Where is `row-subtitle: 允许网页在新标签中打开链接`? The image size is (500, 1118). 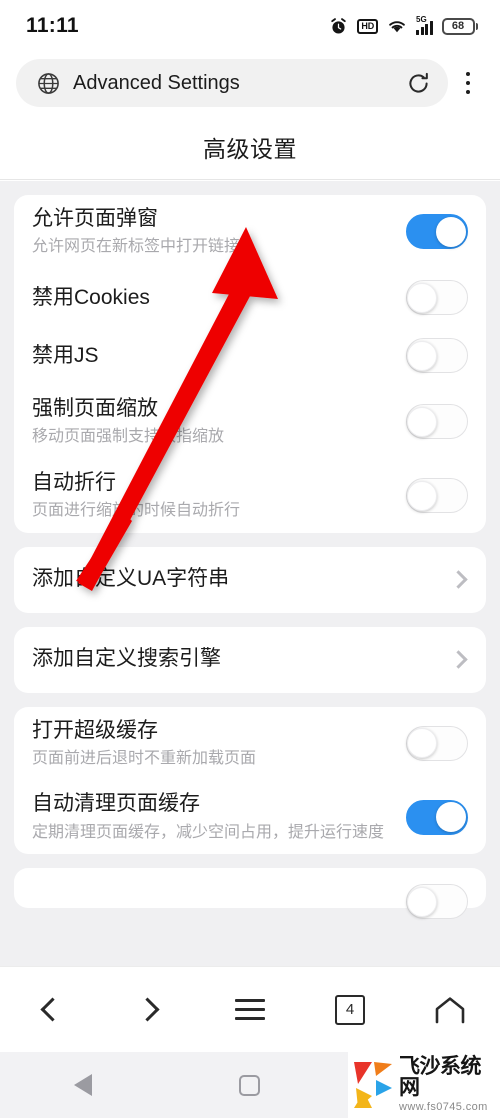
row-subtitle: 允许网页在新标签中打开链接 is located at coordinates (136, 247).